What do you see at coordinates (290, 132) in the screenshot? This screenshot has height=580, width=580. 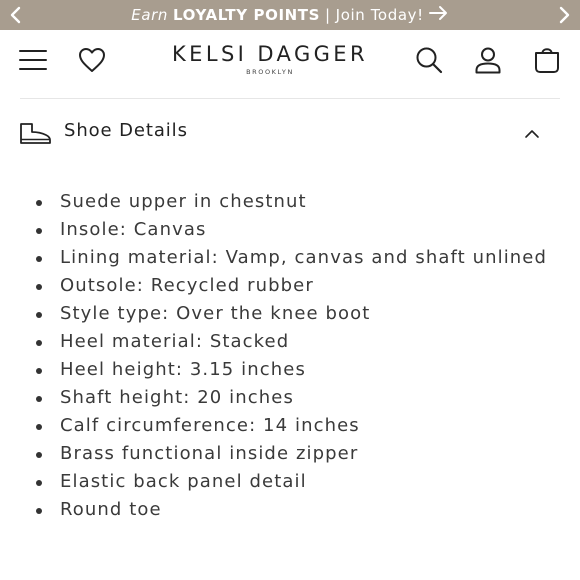 I see `shoe-details-accordion-toggle: Shoe Details` at bounding box center [290, 132].